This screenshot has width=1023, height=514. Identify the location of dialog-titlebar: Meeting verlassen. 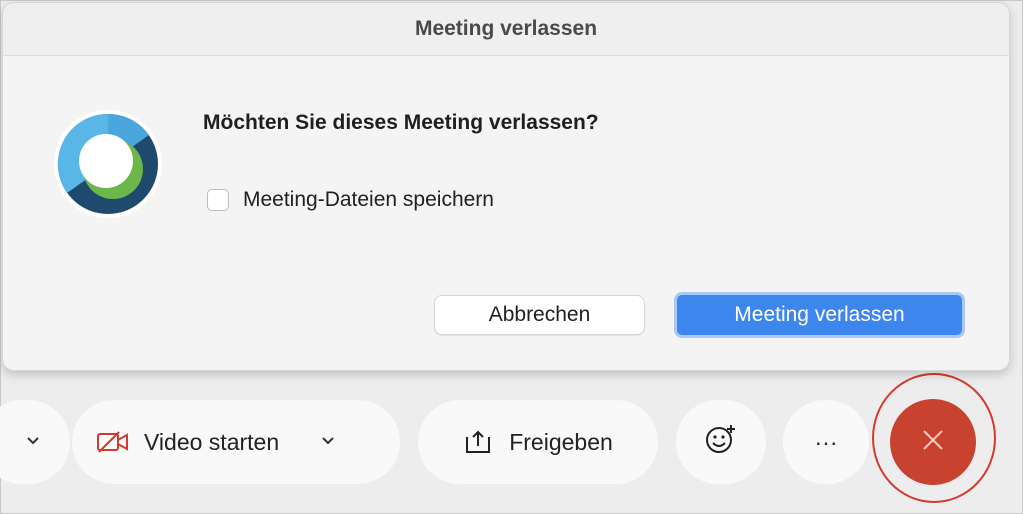
(506, 29).